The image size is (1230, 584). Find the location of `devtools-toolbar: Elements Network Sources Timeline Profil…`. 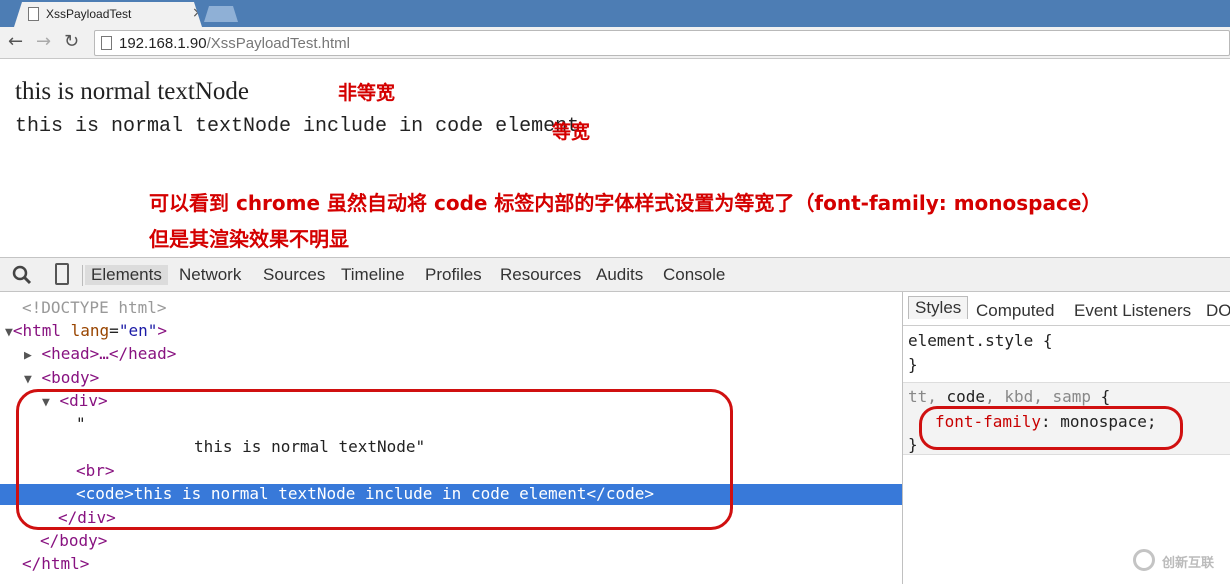

devtools-toolbar: Elements Network Sources Timeline Profil… is located at coordinates (615, 274).